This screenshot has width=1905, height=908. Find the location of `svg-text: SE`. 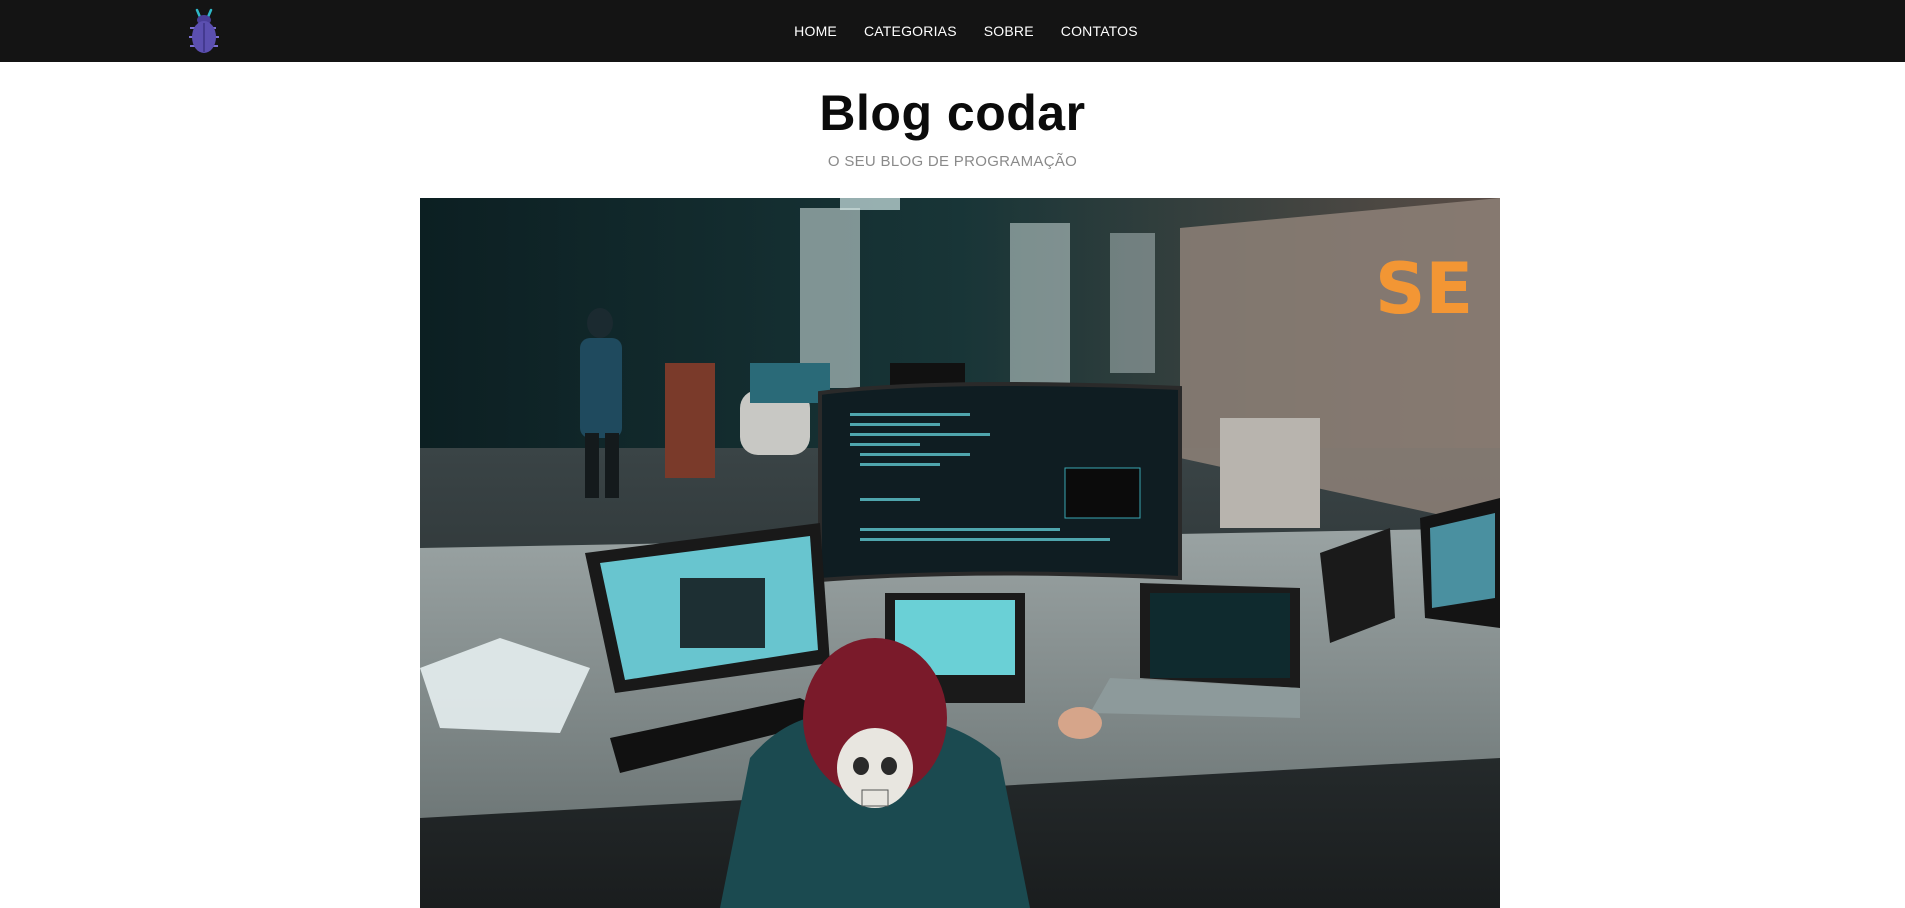

svg-text: SE is located at coordinates (1424, 289).